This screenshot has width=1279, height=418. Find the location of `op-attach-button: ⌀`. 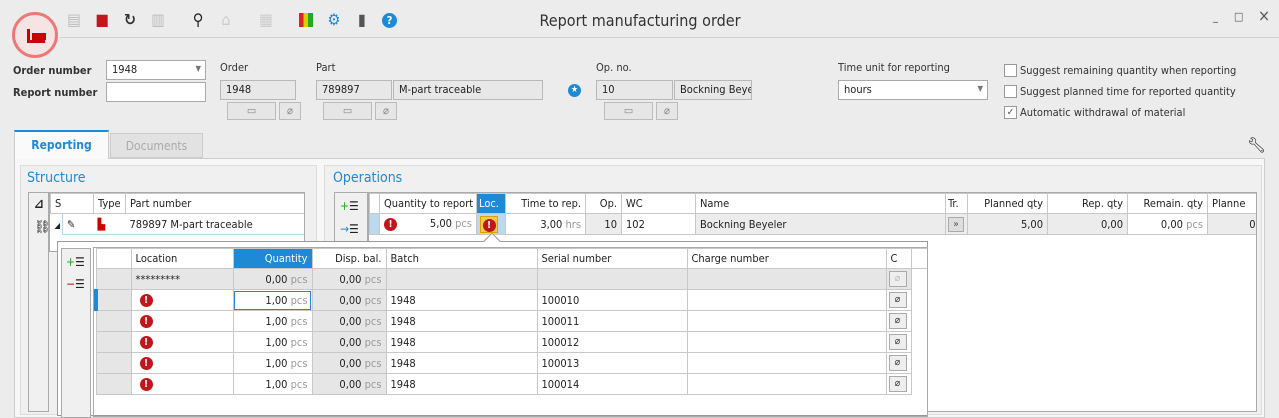

op-attach-button: ⌀ is located at coordinates (667, 111).